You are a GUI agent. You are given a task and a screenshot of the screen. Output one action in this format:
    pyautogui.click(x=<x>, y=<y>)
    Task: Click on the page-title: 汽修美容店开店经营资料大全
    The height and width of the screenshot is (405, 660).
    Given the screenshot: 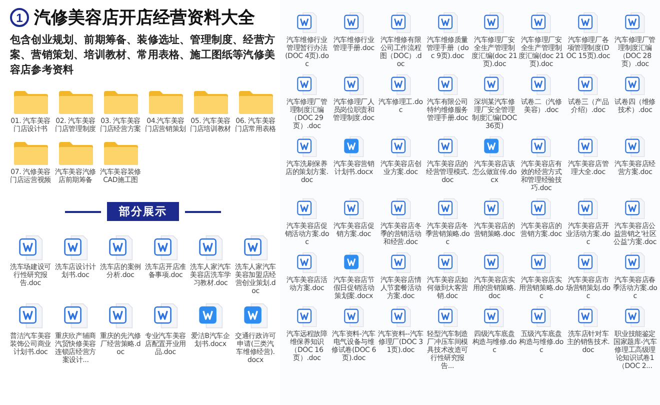 What is the action you would take?
    pyautogui.click(x=144, y=18)
    